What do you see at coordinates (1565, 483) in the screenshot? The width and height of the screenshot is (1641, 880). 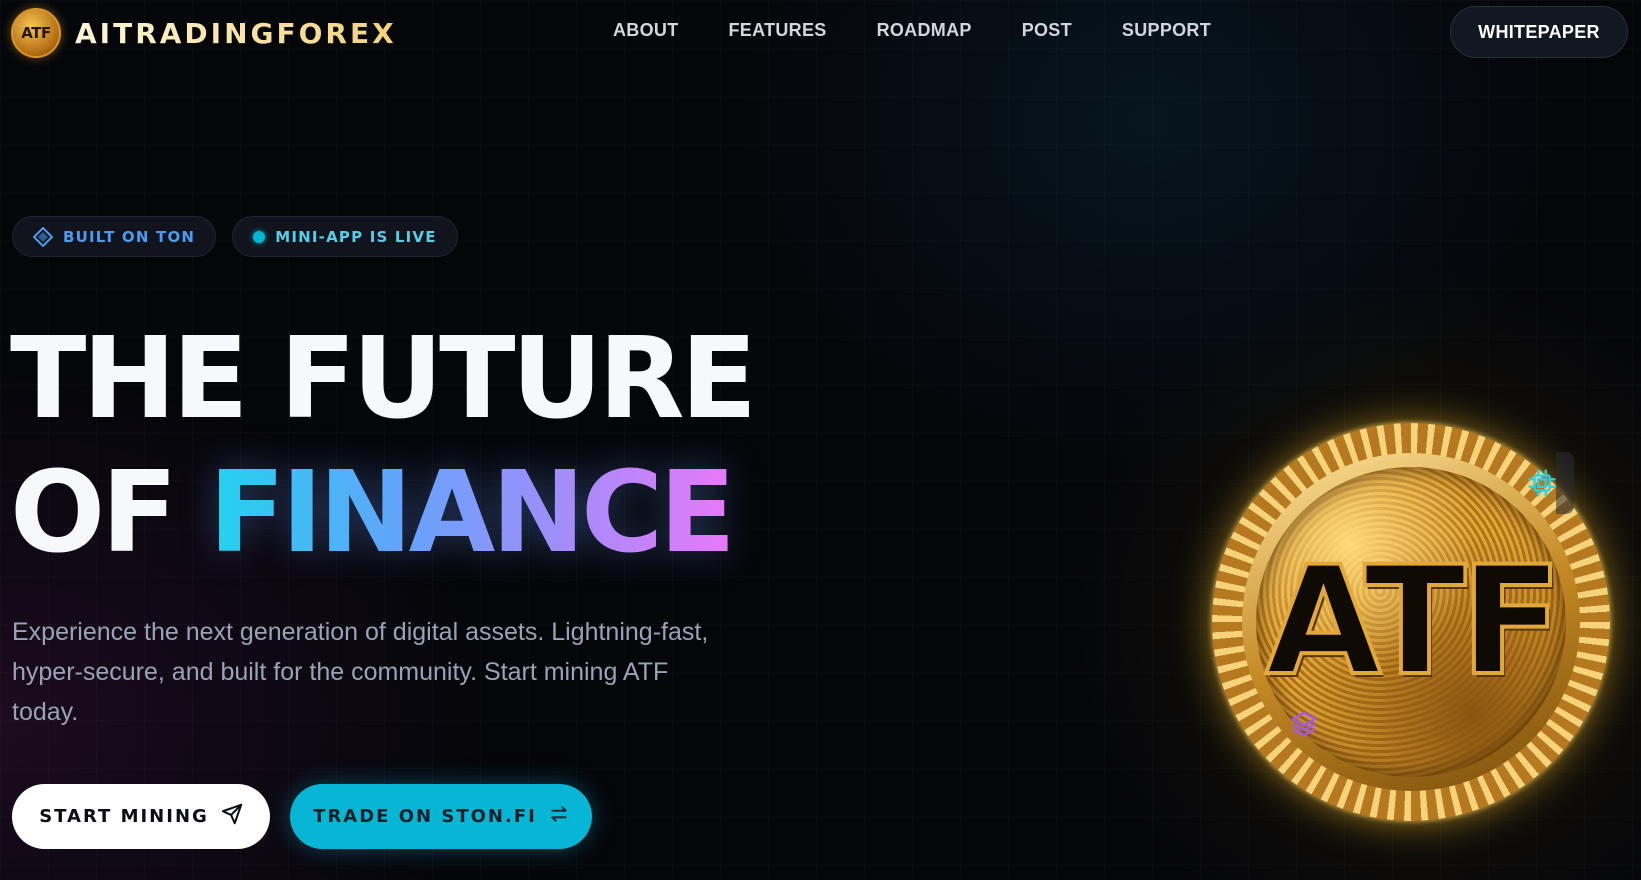 I see `floating-panel-edge` at bounding box center [1565, 483].